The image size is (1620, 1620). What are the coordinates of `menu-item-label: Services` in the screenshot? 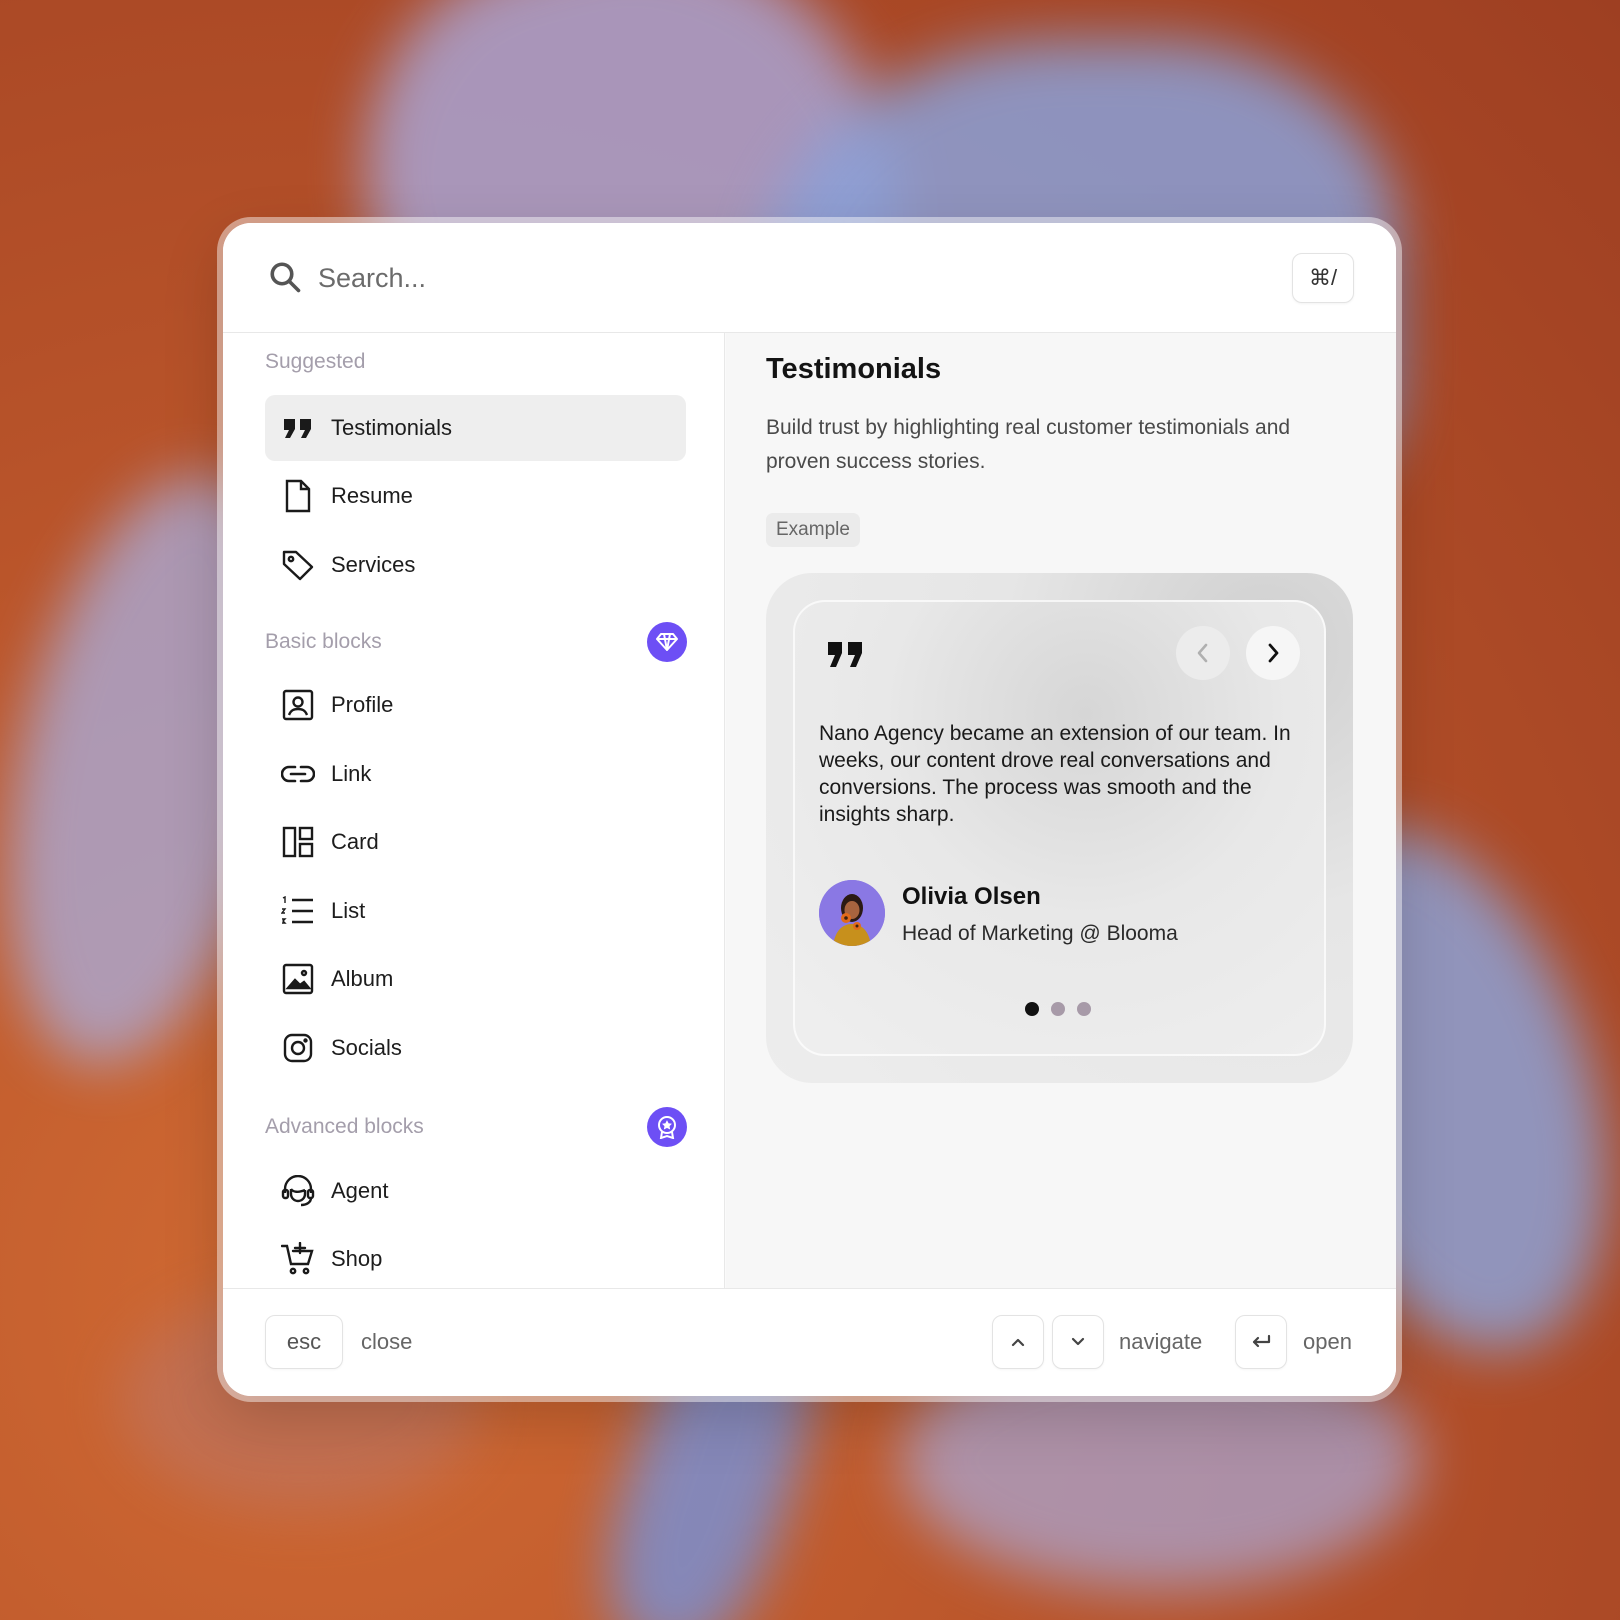 It's located at (373, 564).